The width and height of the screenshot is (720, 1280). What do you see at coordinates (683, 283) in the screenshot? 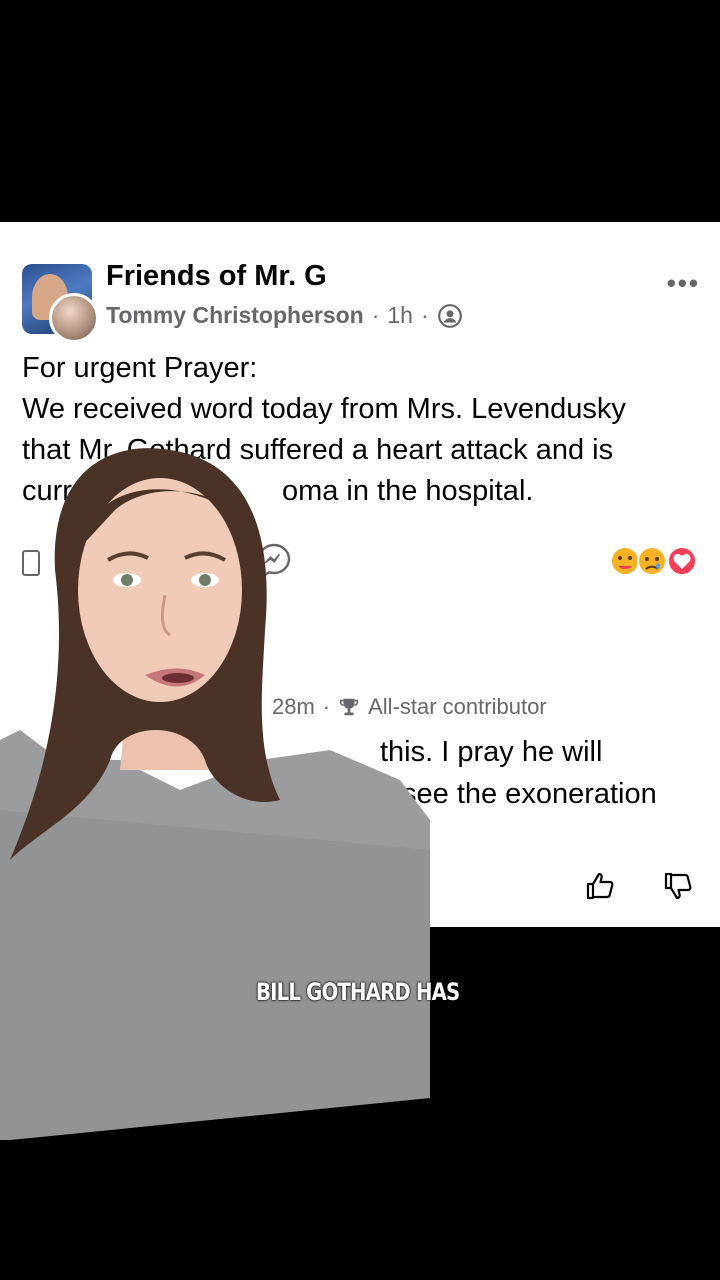
I see `more-options-icon: •••` at bounding box center [683, 283].